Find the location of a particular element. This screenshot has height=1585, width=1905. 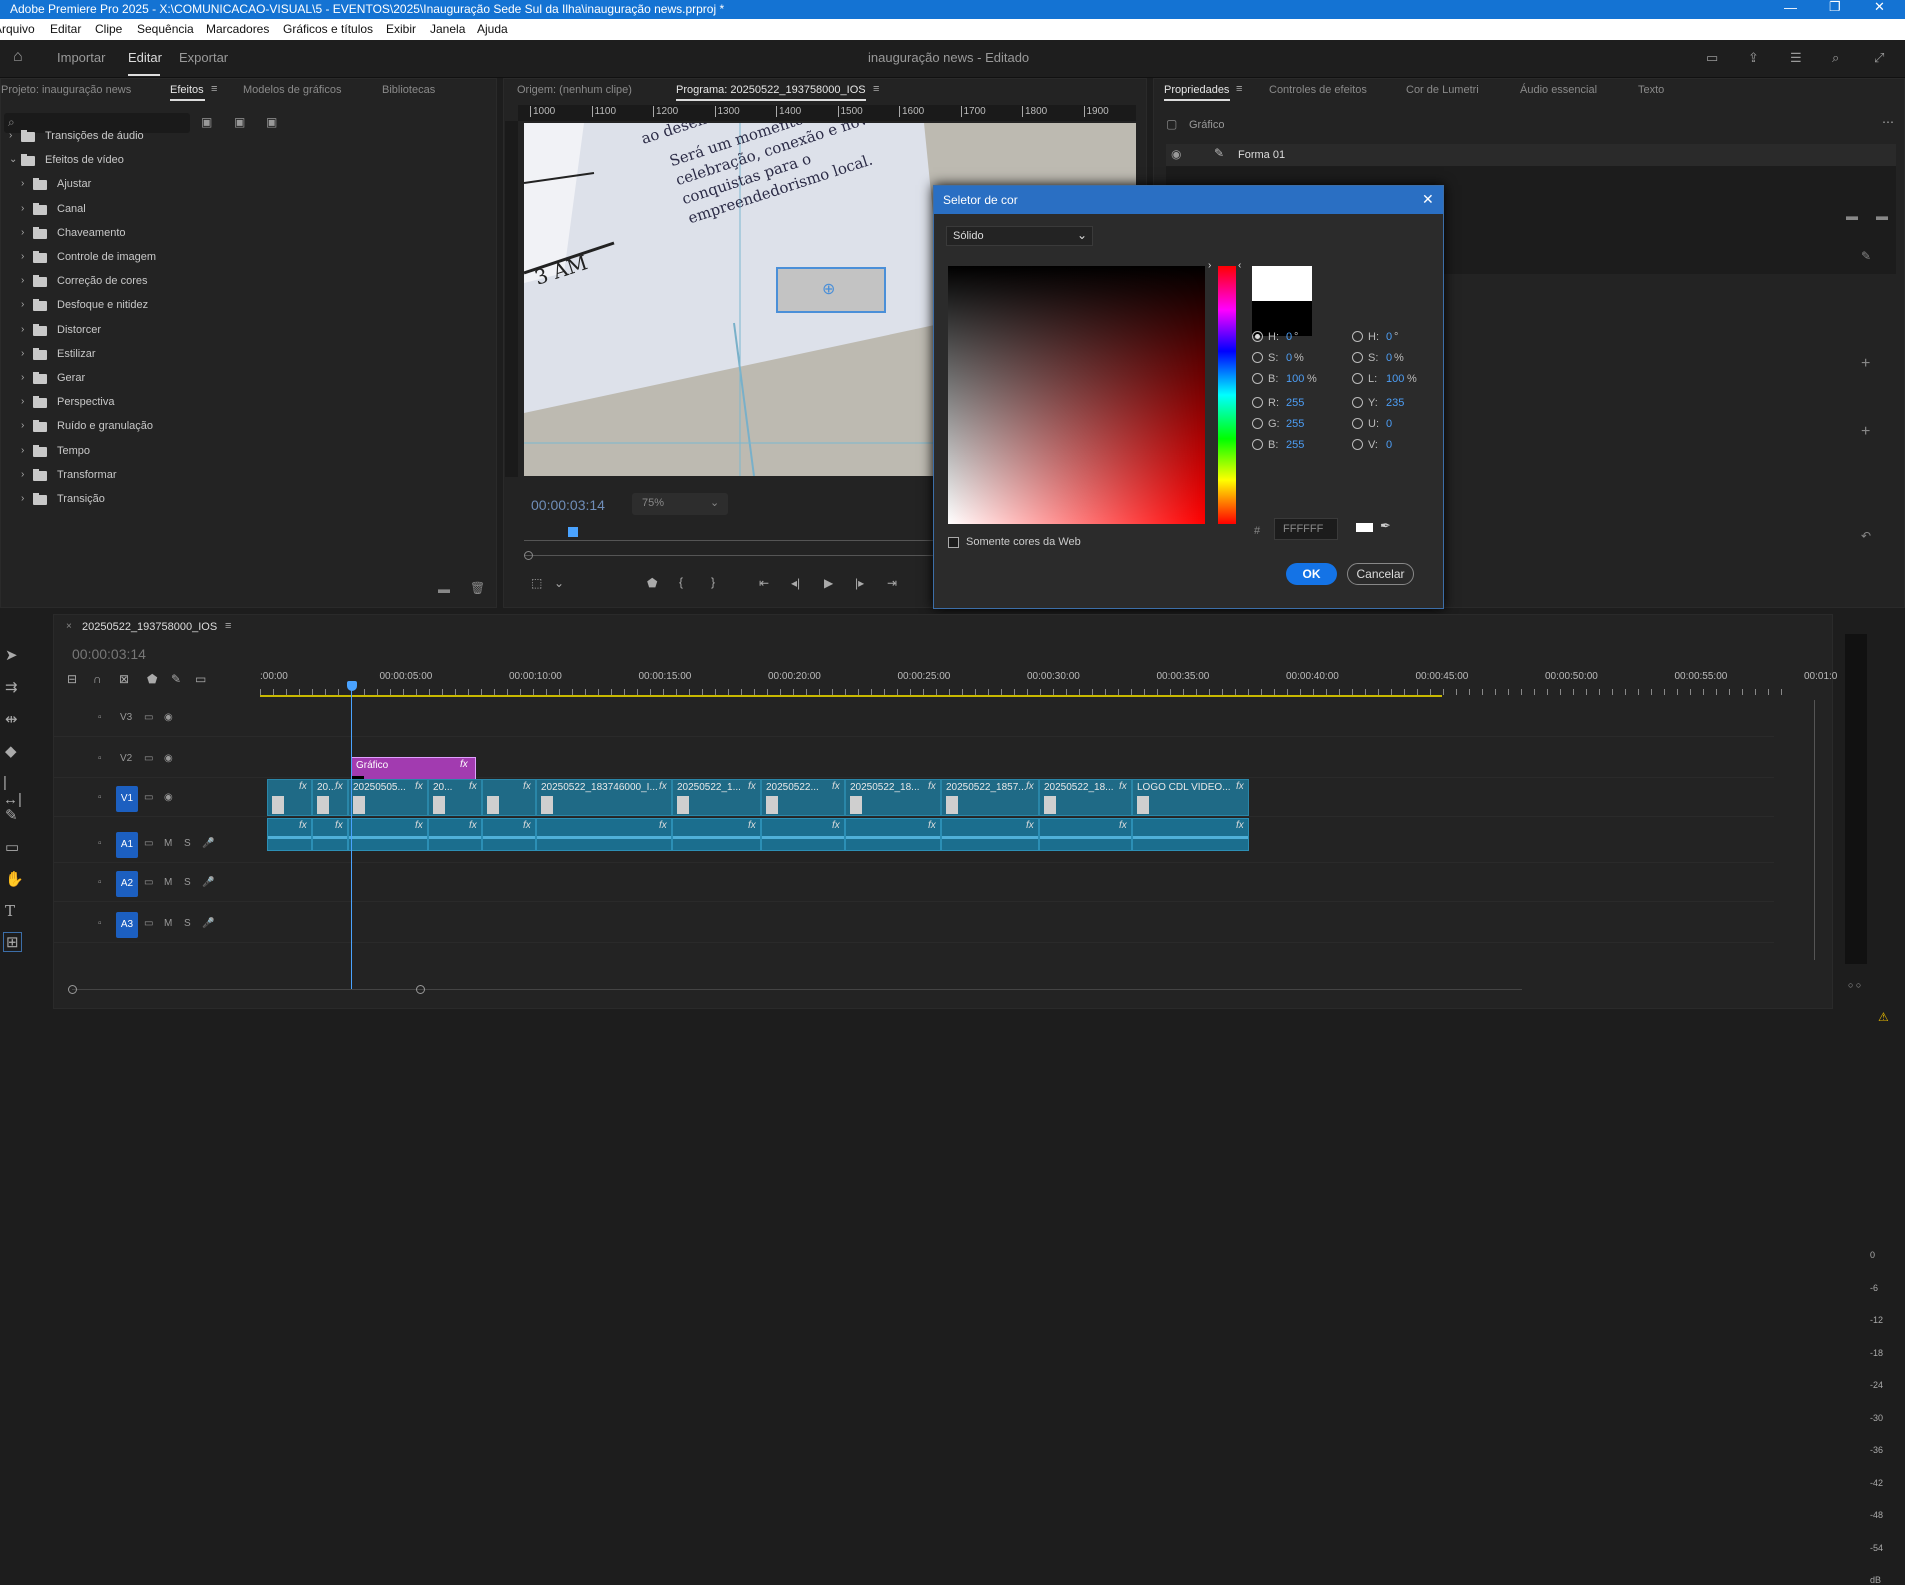

track-label: V1 is located at coordinates (127, 799).